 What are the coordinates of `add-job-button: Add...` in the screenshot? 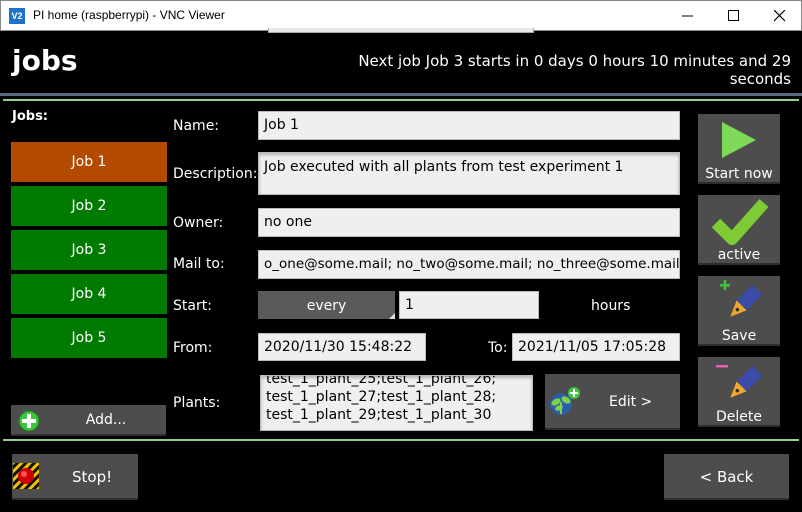 It's located at (88, 420).